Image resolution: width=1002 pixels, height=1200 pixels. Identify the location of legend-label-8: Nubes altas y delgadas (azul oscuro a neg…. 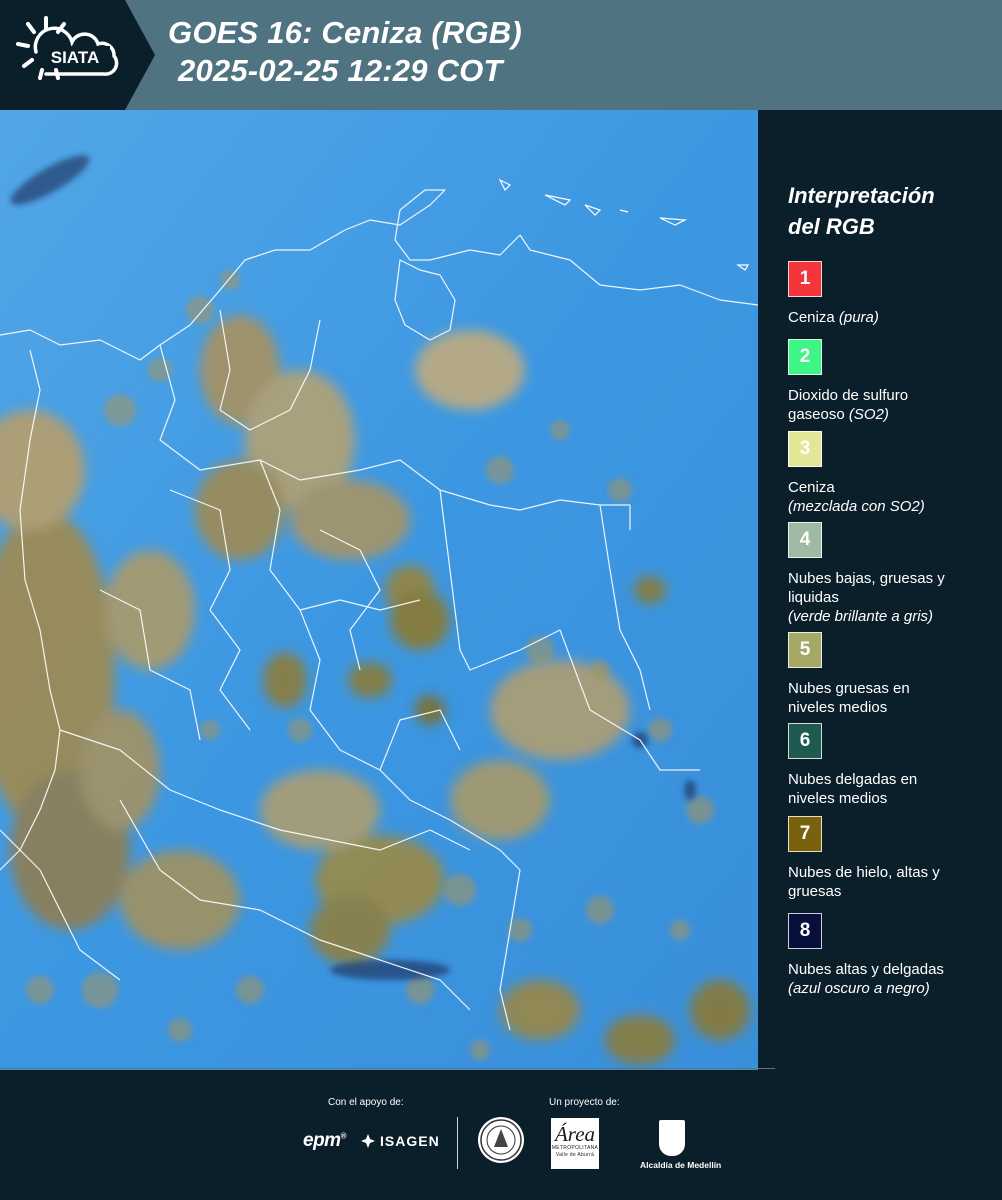
(866, 979).